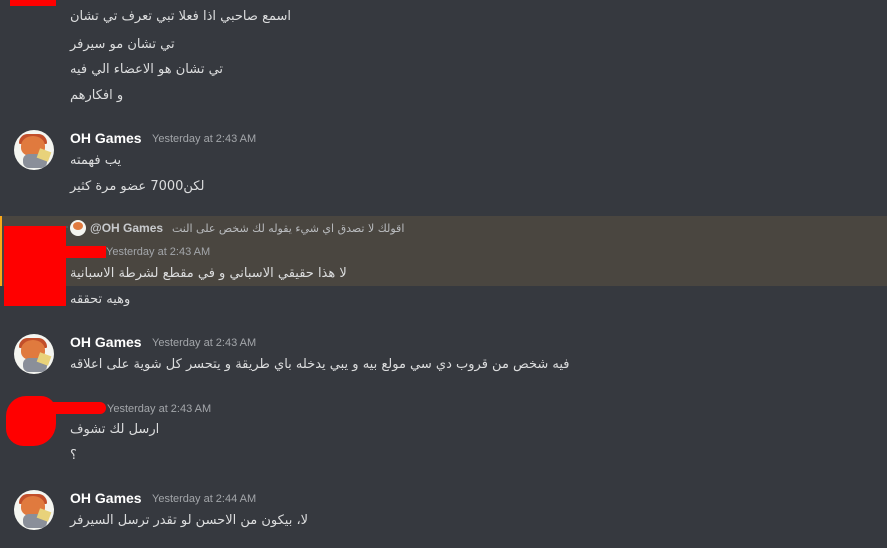  What do you see at coordinates (122, 44) in the screenshot?
I see `message-text: تي تشان مو سيرفر` at bounding box center [122, 44].